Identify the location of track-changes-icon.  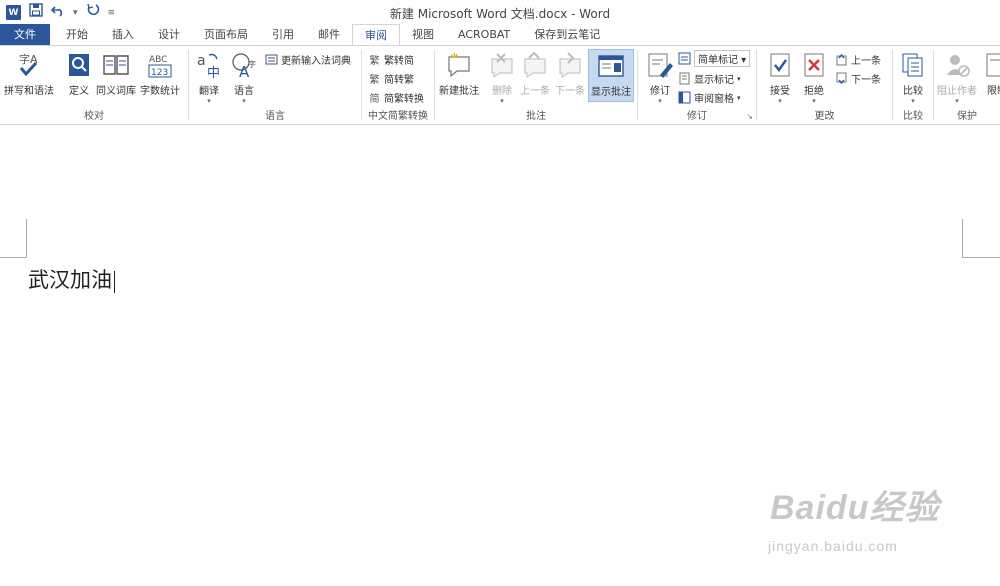
(660, 65).